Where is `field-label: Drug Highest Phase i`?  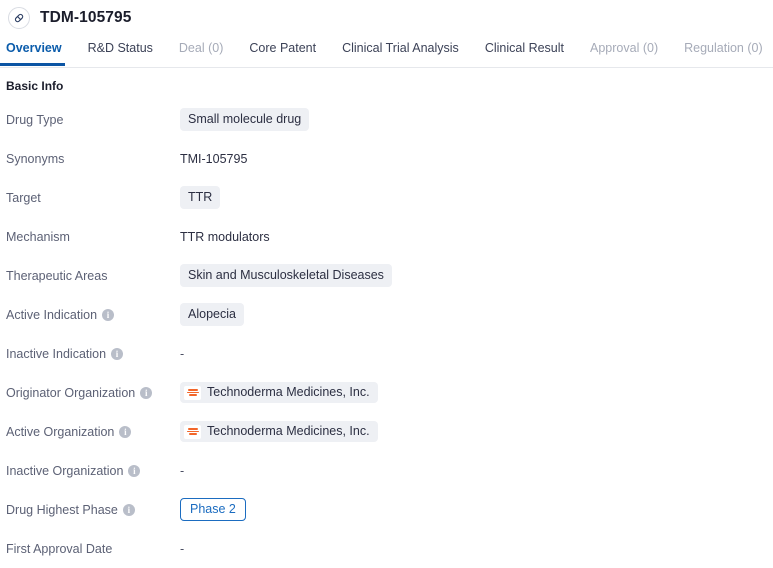
field-label: Drug Highest Phase i is located at coordinates (90, 510).